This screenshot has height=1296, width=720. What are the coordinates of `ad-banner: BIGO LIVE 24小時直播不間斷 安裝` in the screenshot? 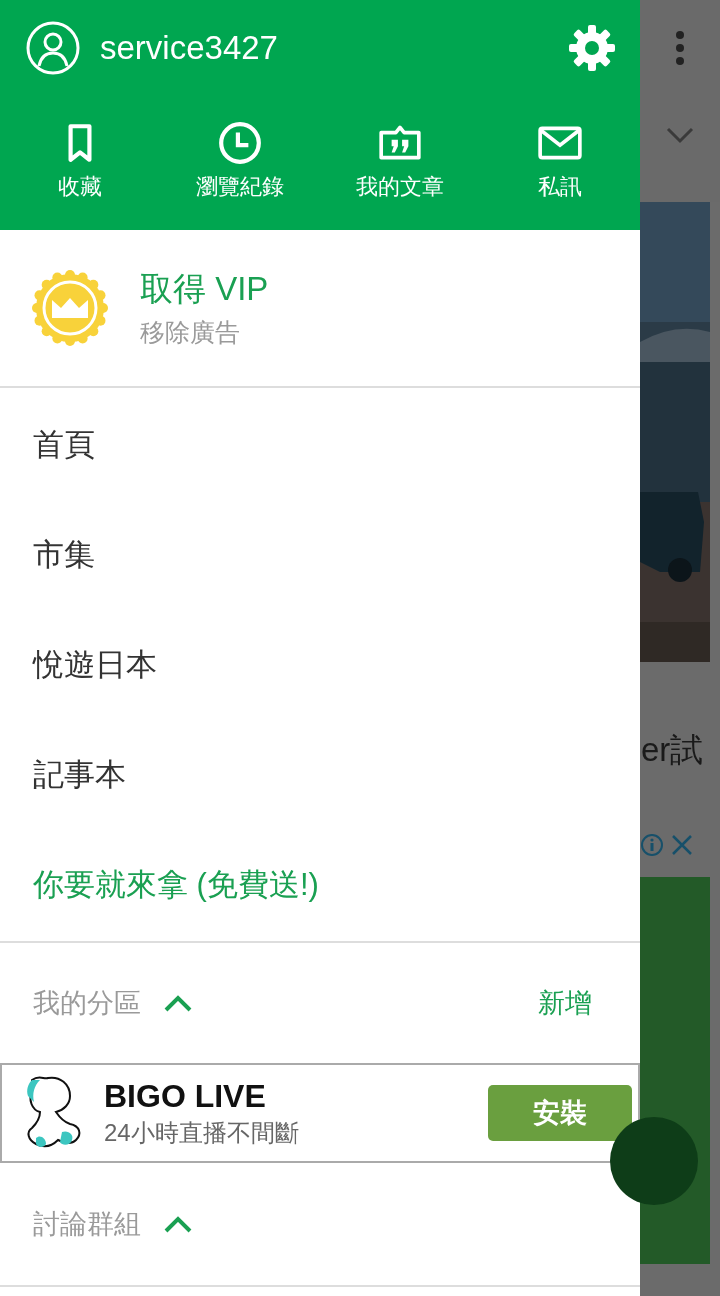 It's located at (320, 1113).